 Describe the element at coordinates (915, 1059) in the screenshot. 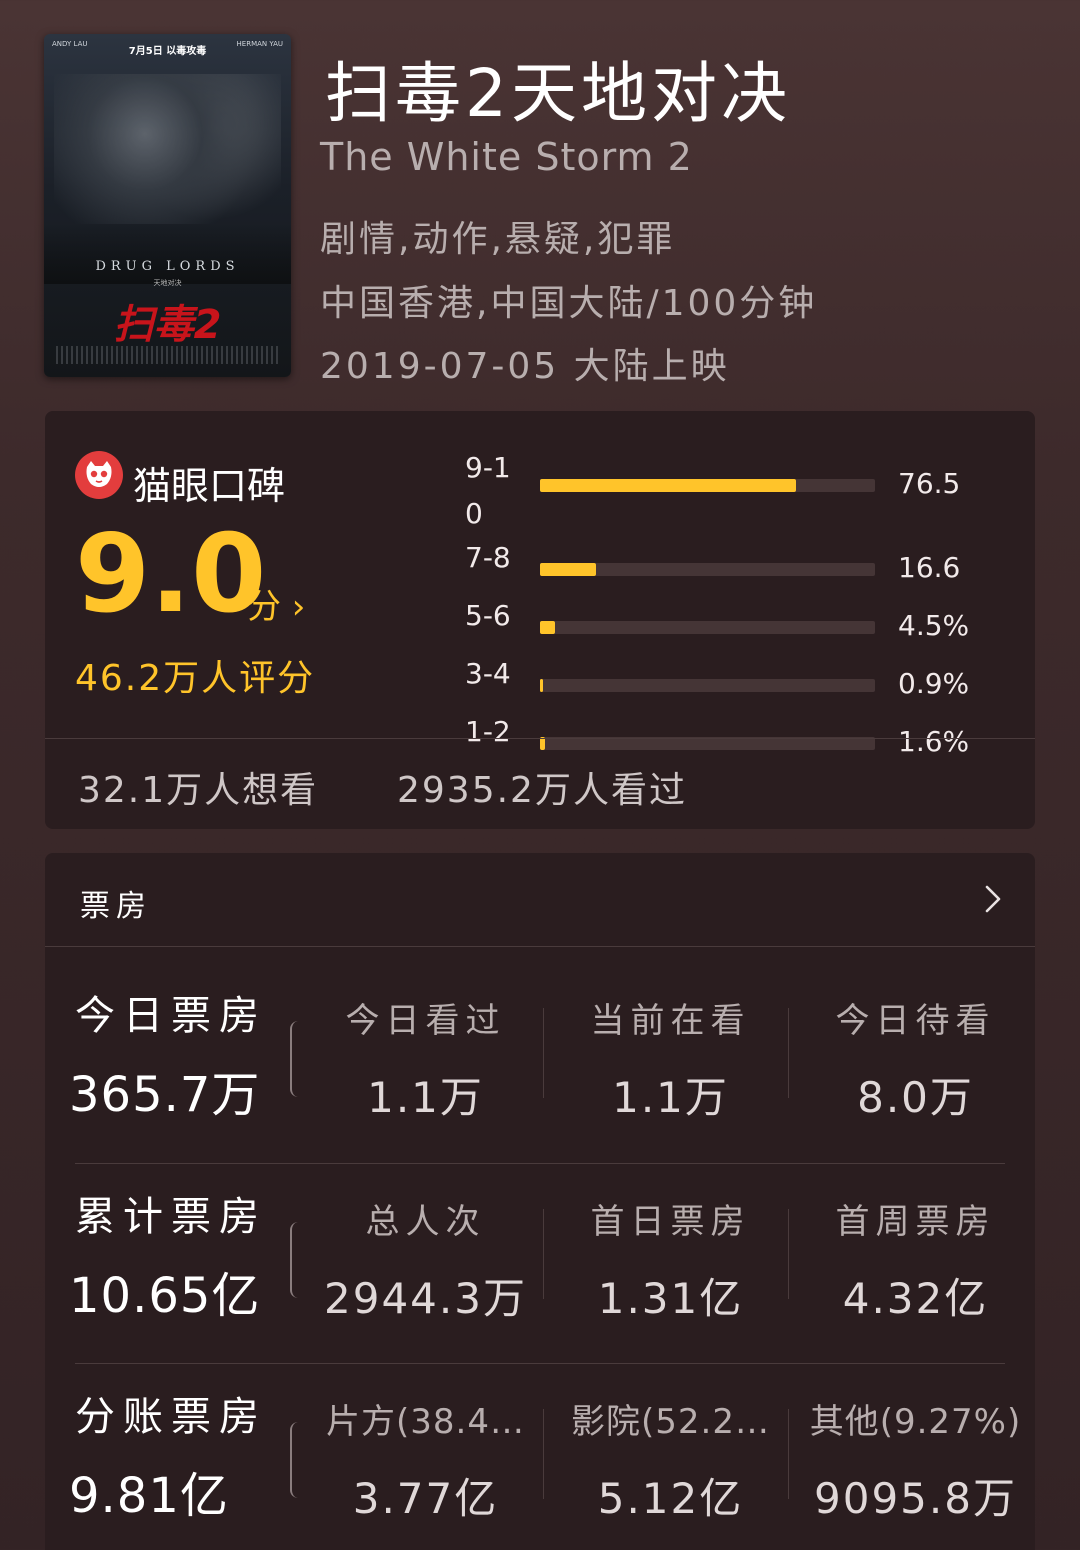

I see `bo-stat: 今日待看 8.0万` at that location.